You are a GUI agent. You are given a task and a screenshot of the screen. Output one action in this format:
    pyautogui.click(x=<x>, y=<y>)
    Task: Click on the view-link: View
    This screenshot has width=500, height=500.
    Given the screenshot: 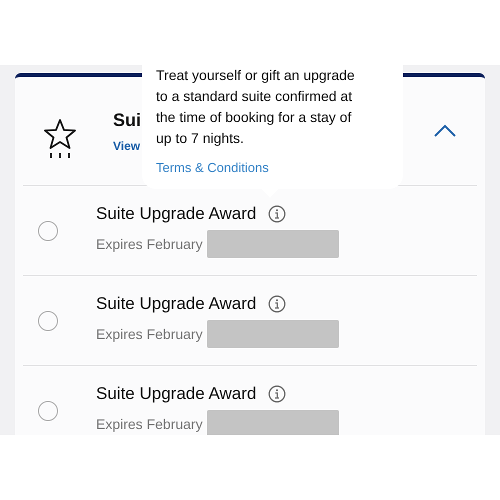 What is the action you would take?
    pyautogui.click(x=126, y=145)
    